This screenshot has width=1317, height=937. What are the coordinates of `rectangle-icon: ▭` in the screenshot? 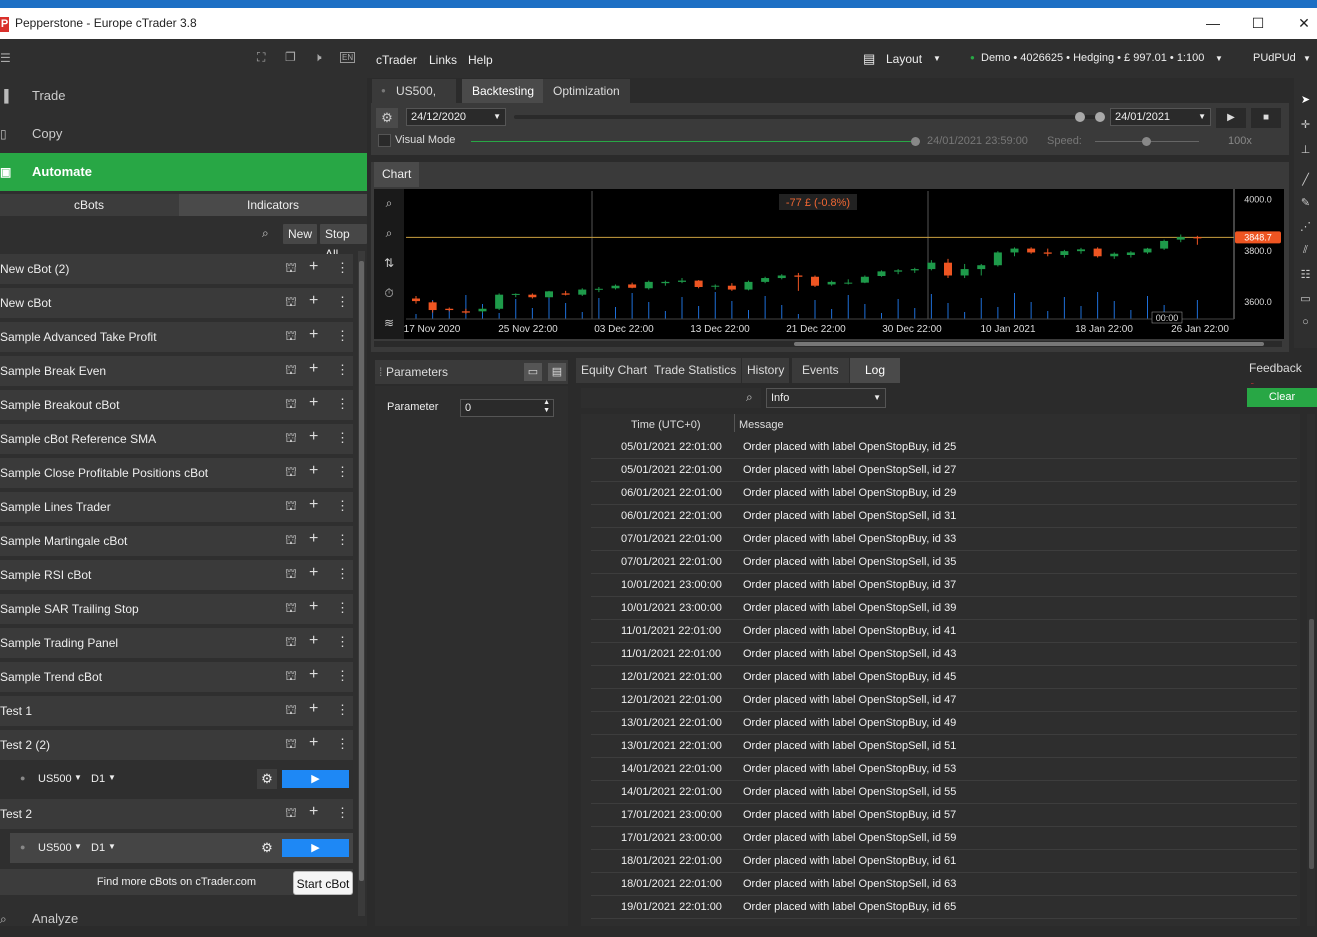 It's located at (1305, 298).